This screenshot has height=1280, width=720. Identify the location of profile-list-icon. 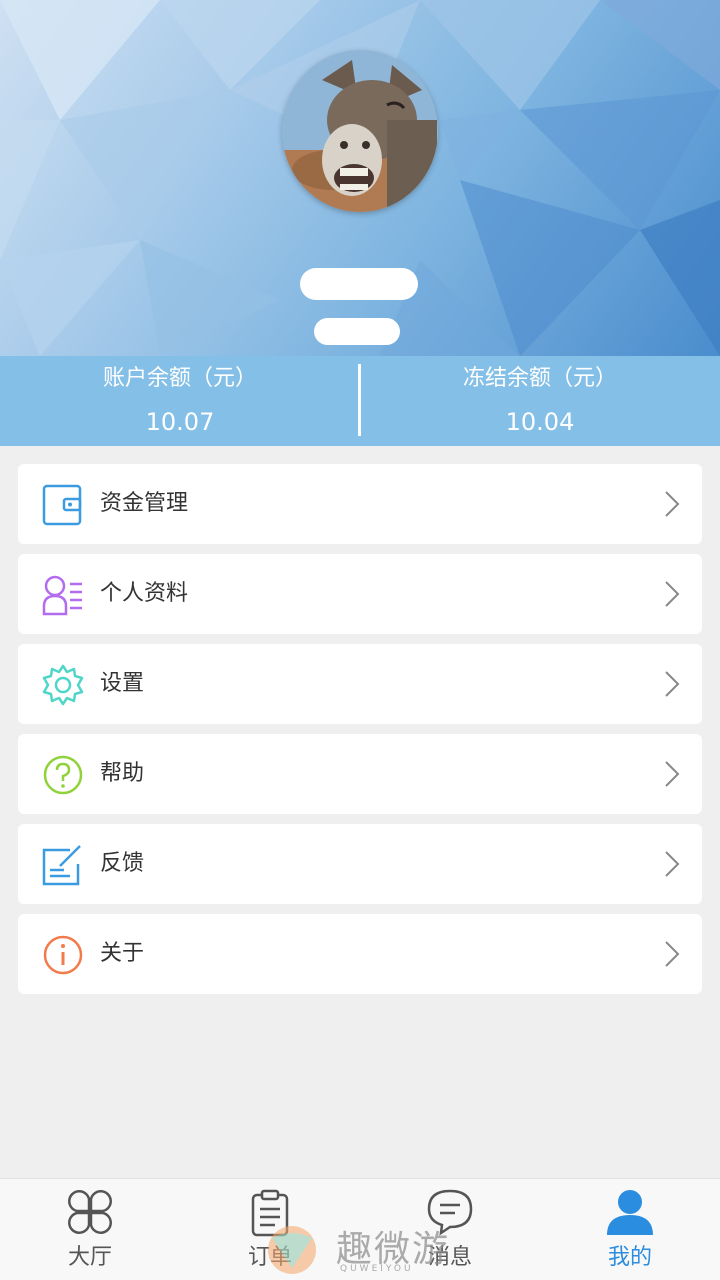
(62, 595).